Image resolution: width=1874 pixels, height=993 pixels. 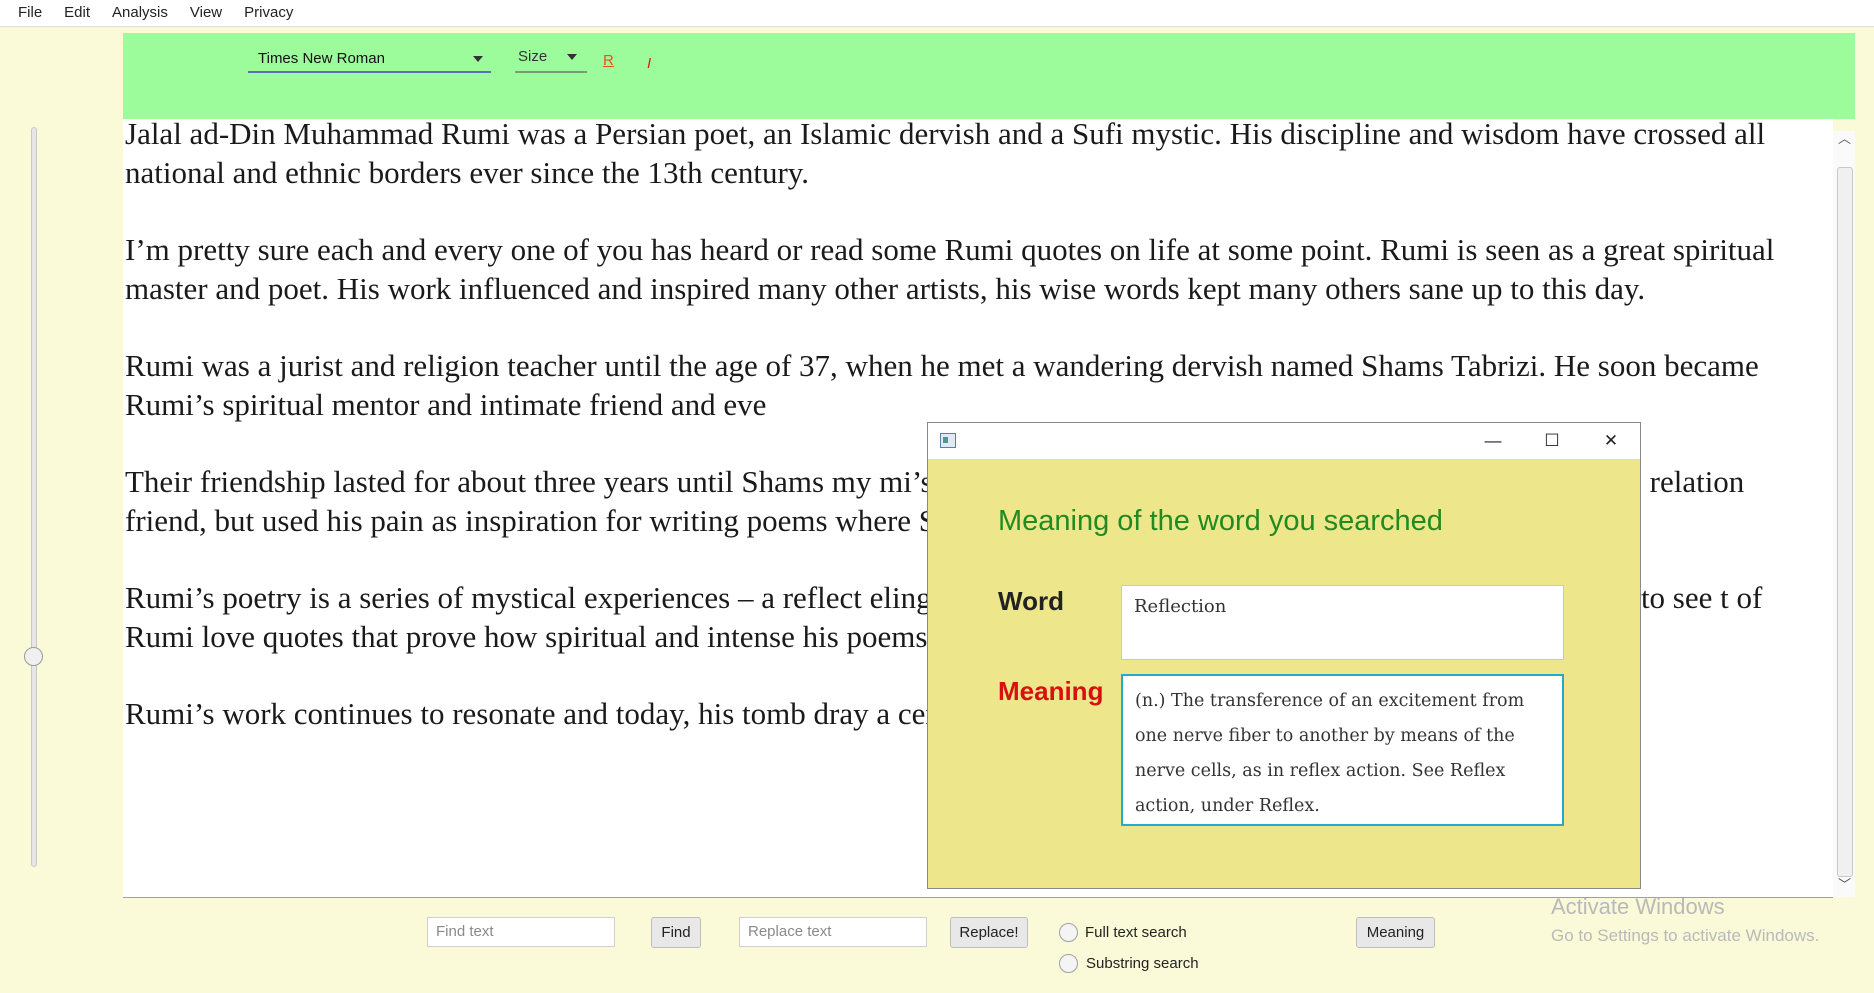 What do you see at coordinates (833, 932) in the screenshot?
I see `replace-input: Replace text` at bounding box center [833, 932].